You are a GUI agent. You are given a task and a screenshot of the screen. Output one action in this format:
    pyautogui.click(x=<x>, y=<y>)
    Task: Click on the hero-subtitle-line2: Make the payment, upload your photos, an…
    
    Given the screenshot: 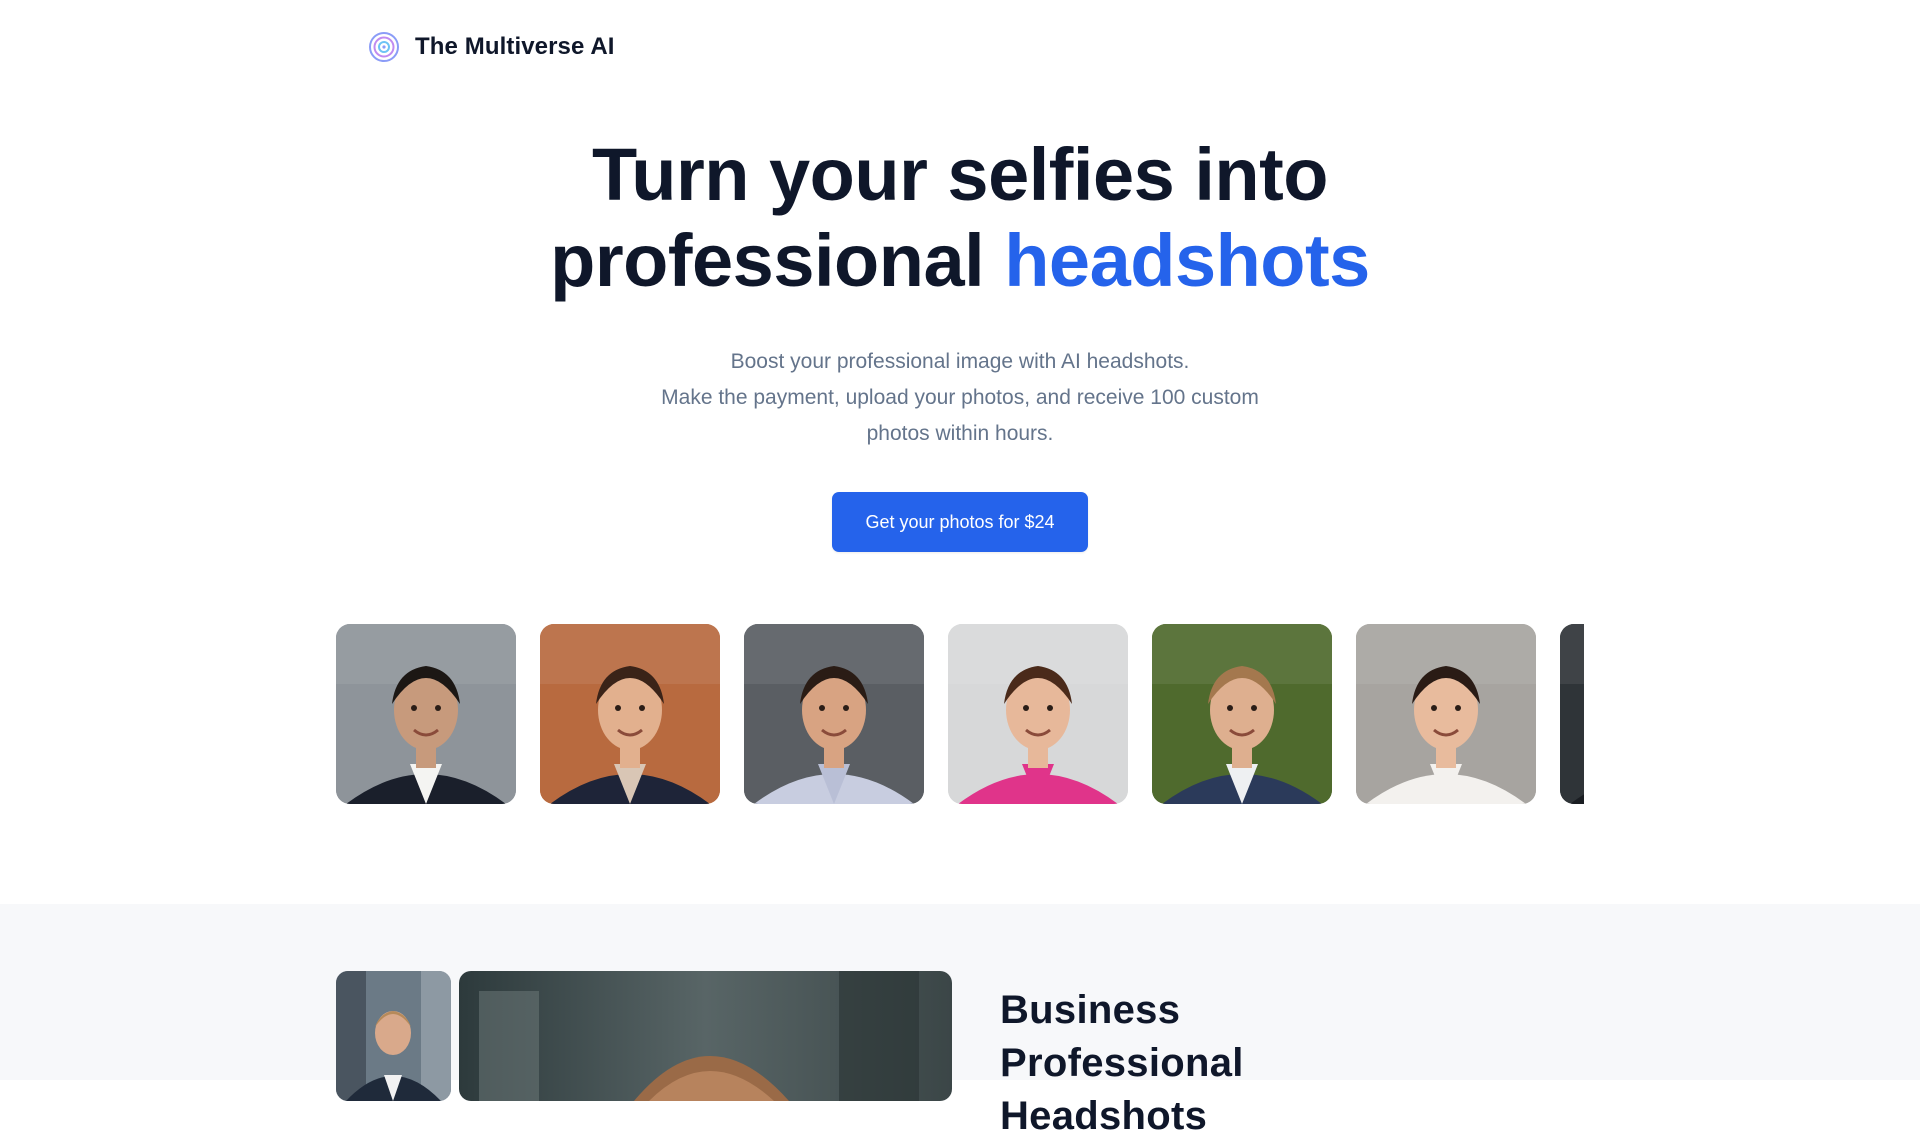 What is the action you would take?
    pyautogui.click(x=960, y=397)
    